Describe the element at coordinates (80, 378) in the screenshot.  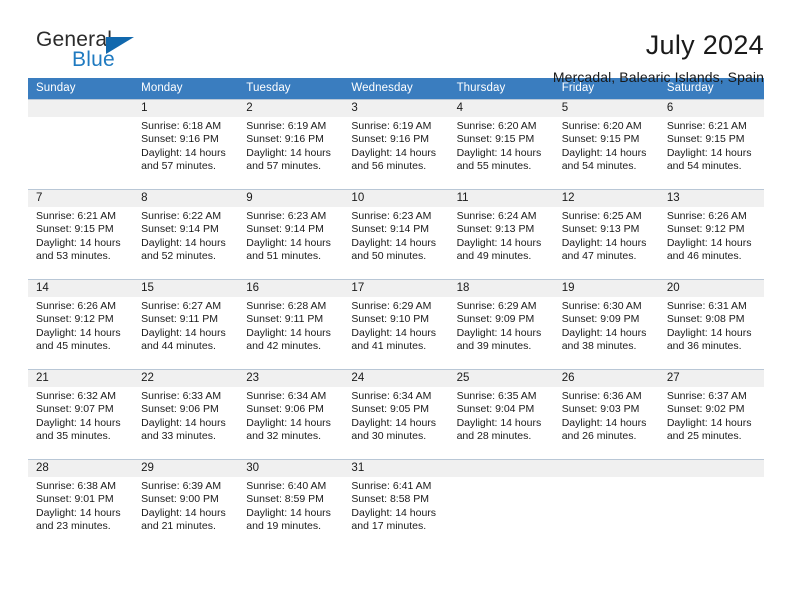
I see `day-number: 21` at that location.